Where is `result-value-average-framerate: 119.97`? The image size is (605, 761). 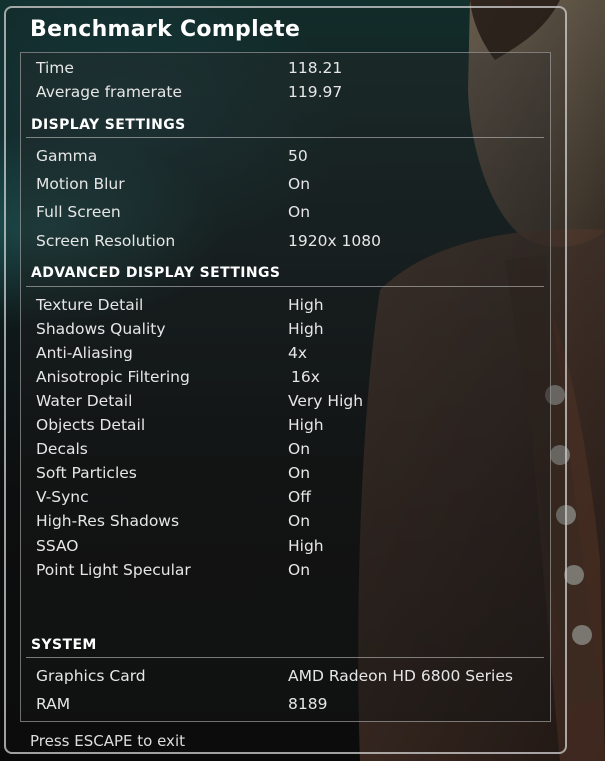 result-value-average-framerate: 119.97 is located at coordinates (315, 92).